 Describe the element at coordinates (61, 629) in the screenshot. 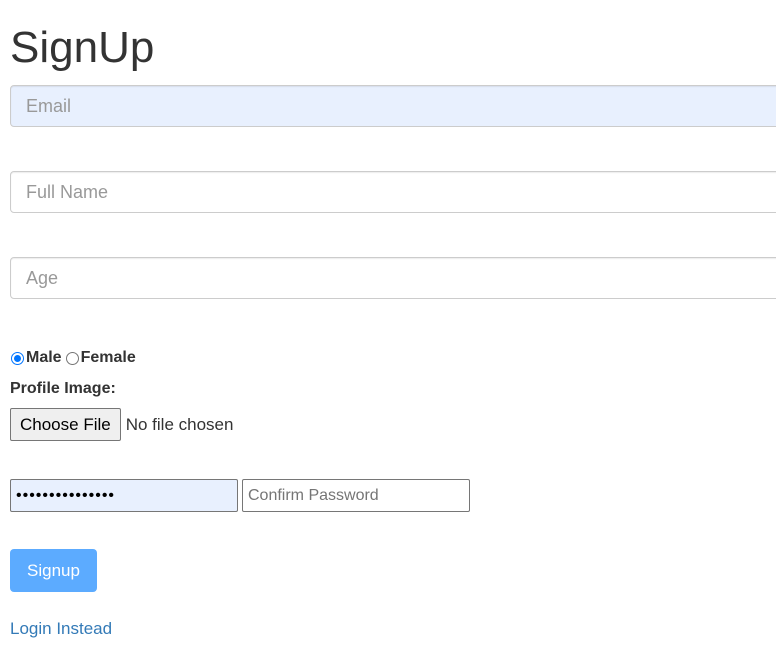

I see `login-instead-link: Login Instead` at that location.